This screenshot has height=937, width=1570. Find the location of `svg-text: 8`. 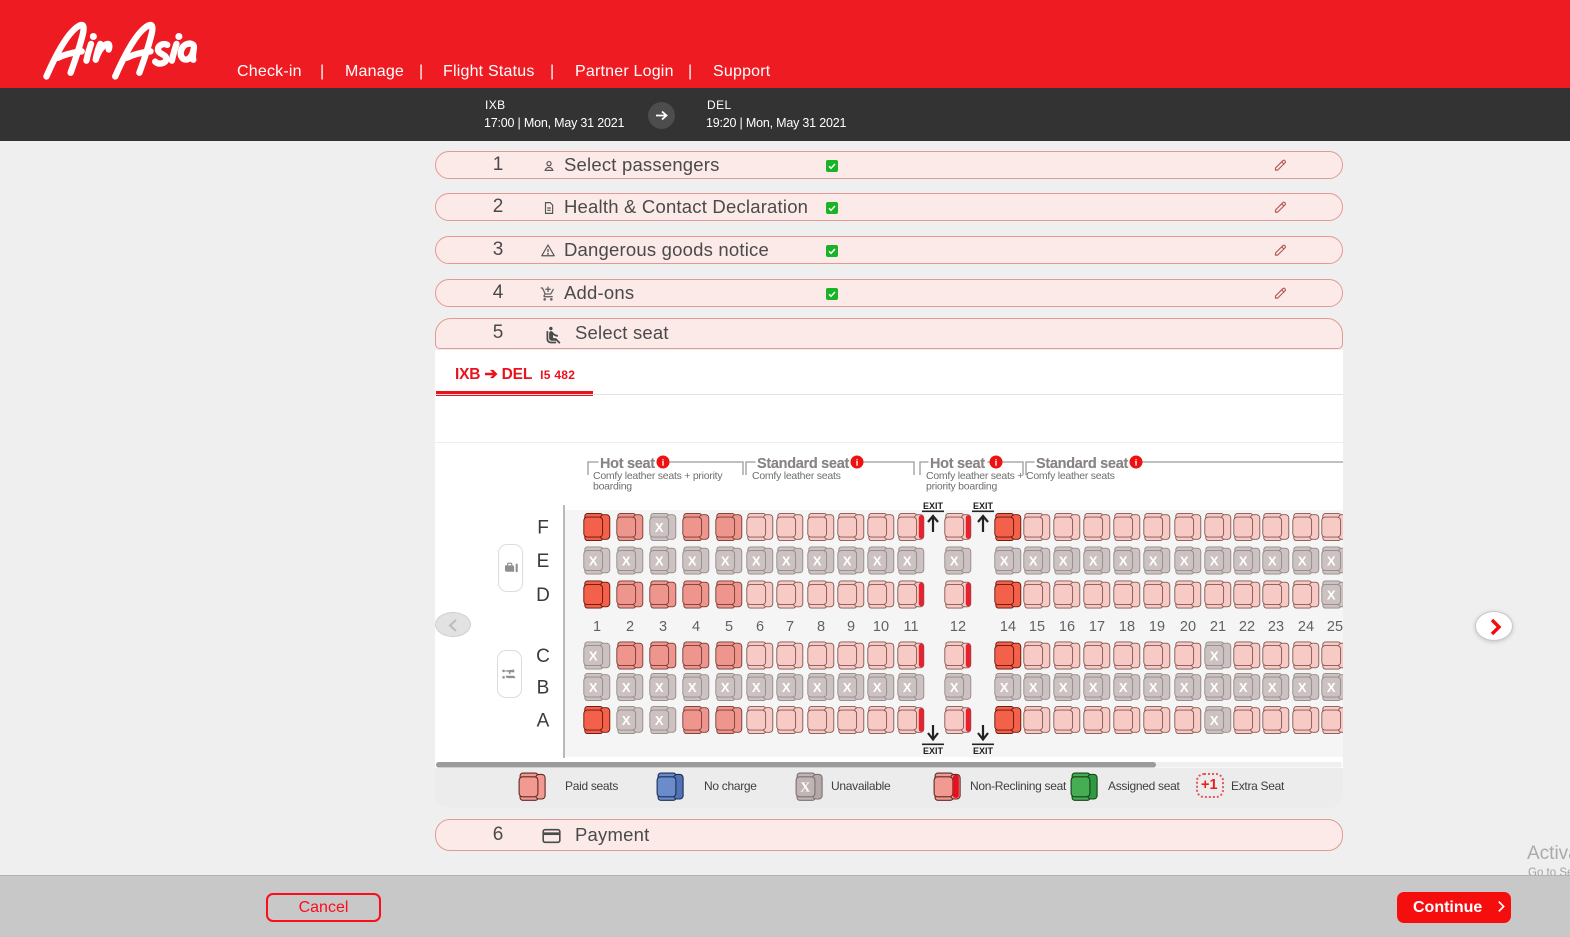

svg-text: 8 is located at coordinates (821, 627).